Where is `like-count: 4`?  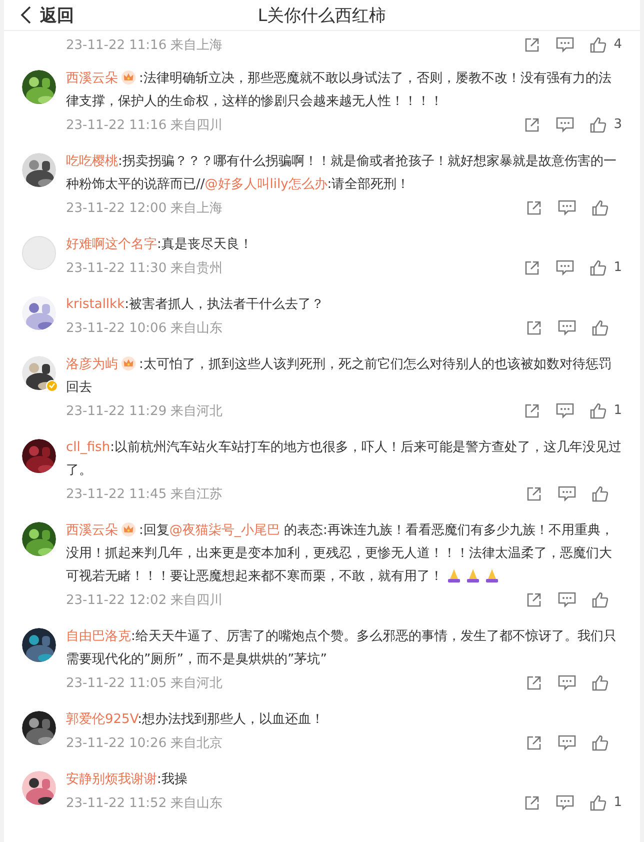 like-count: 4 is located at coordinates (618, 44).